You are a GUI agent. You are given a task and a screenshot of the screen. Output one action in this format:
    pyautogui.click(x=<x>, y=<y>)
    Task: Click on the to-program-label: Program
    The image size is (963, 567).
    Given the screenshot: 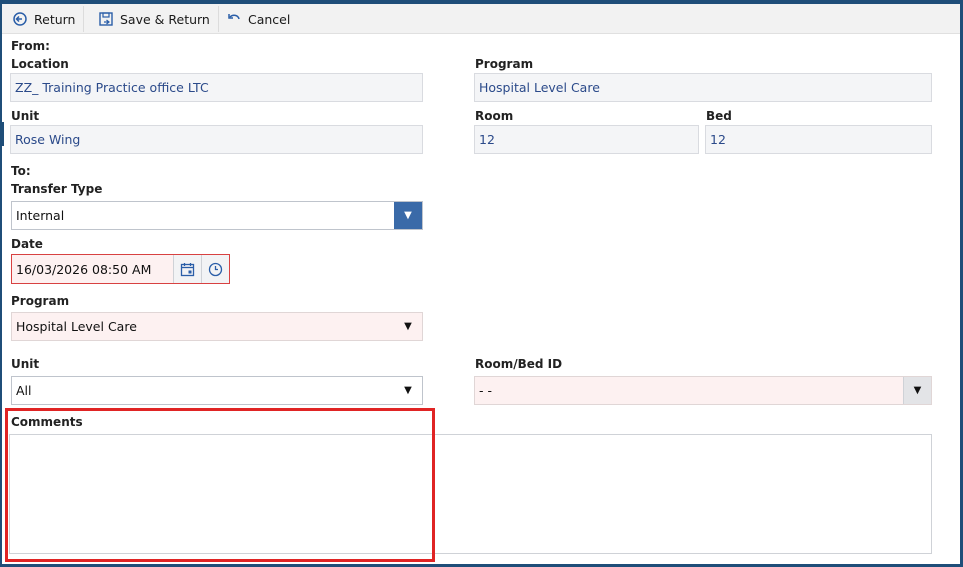 What is the action you would take?
    pyautogui.click(x=40, y=301)
    